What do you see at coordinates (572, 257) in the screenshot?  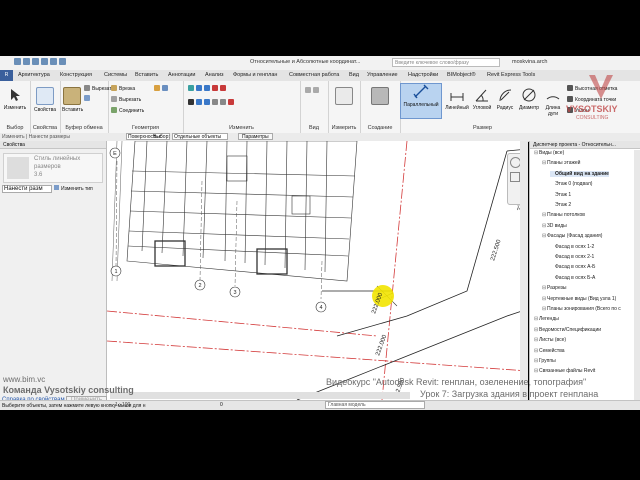 I see `browser-node: Фасад в осях 2-1` at bounding box center [572, 257].